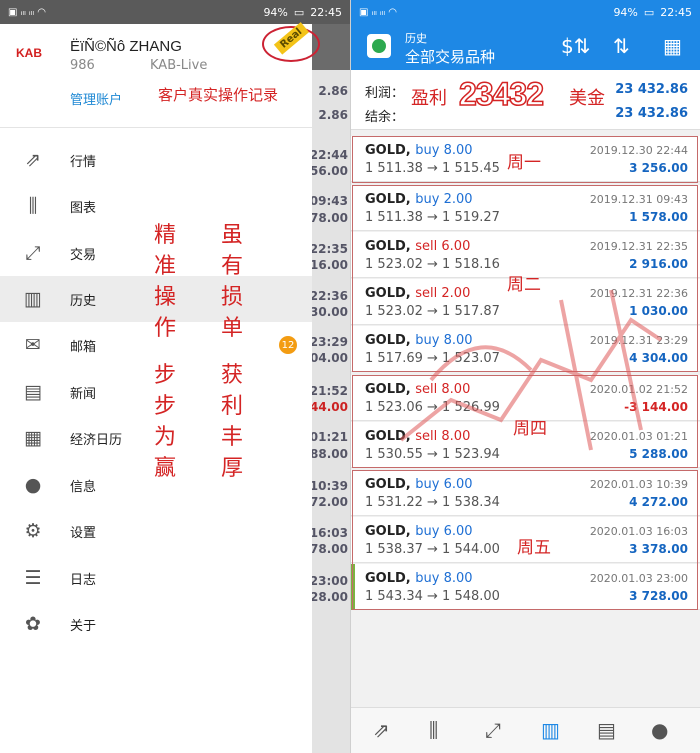  What do you see at coordinates (385, 93) in the screenshot?
I see `profit-label: 利润：` at bounding box center [385, 93].